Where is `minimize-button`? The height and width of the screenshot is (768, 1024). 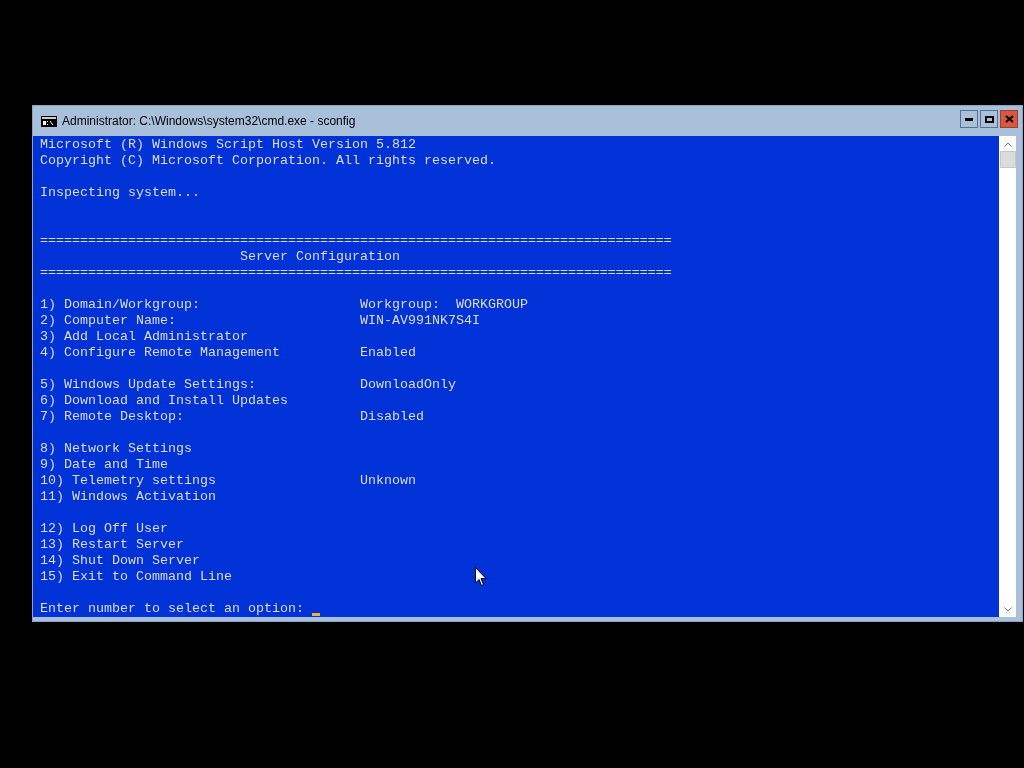
minimize-button is located at coordinates (969, 119).